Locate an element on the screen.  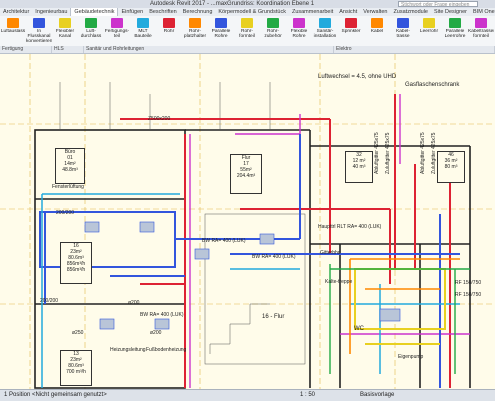
ribbon-button-18: Kabeltrassen-formteil is located at coordinates (481, 31).